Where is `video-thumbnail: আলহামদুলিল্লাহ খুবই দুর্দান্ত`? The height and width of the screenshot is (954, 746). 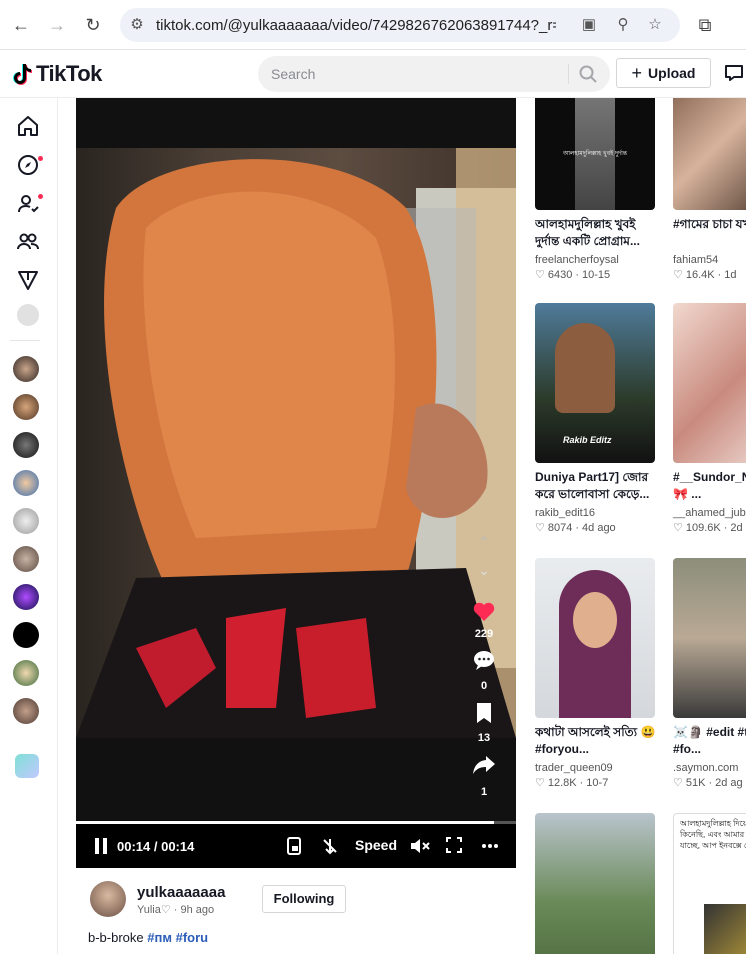 video-thumbnail: আলহামদুলিল্লাহ খুবই দুর্দান্ত is located at coordinates (595, 154).